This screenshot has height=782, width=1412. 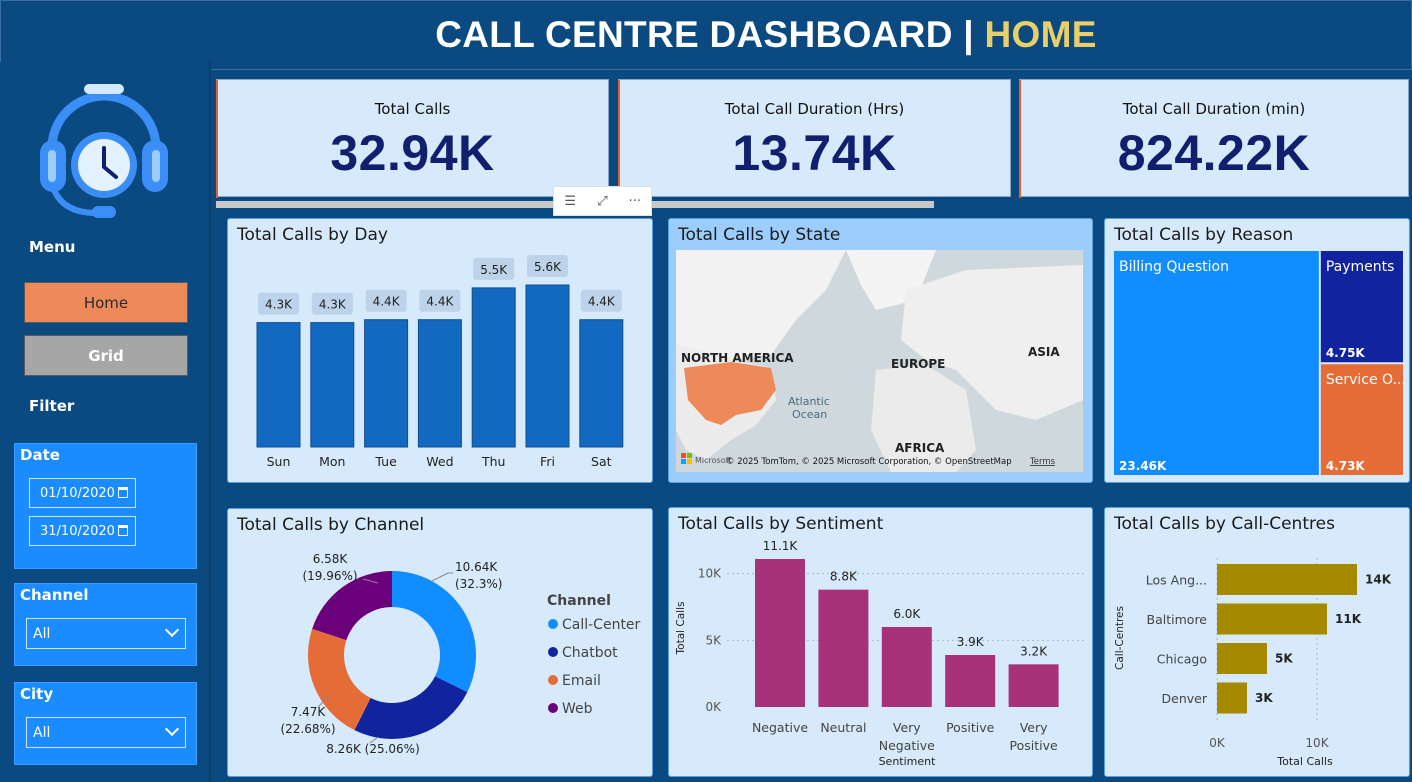 What do you see at coordinates (106, 355) in the screenshot?
I see `grid-button: Grid` at bounding box center [106, 355].